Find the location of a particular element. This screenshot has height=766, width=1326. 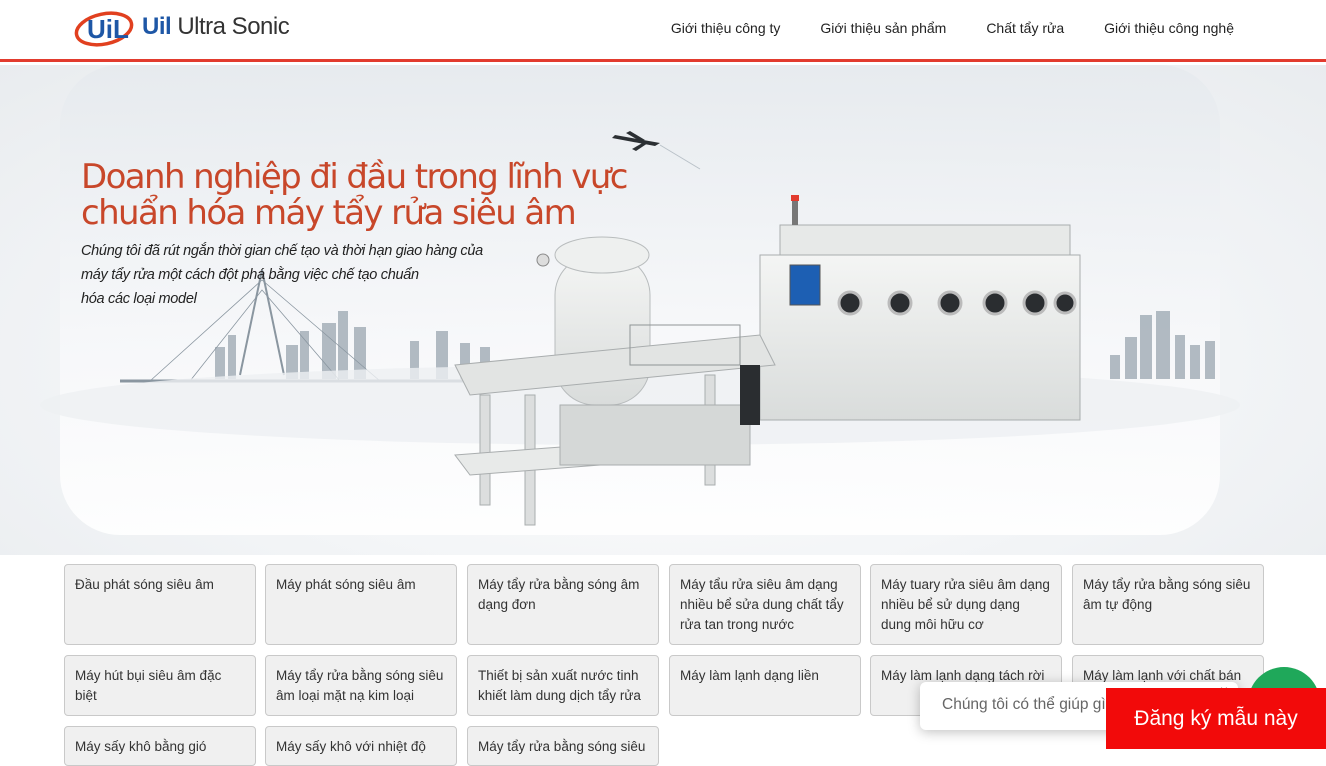

logo-emblem-icon: UiL is located at coordinates (106, 27).